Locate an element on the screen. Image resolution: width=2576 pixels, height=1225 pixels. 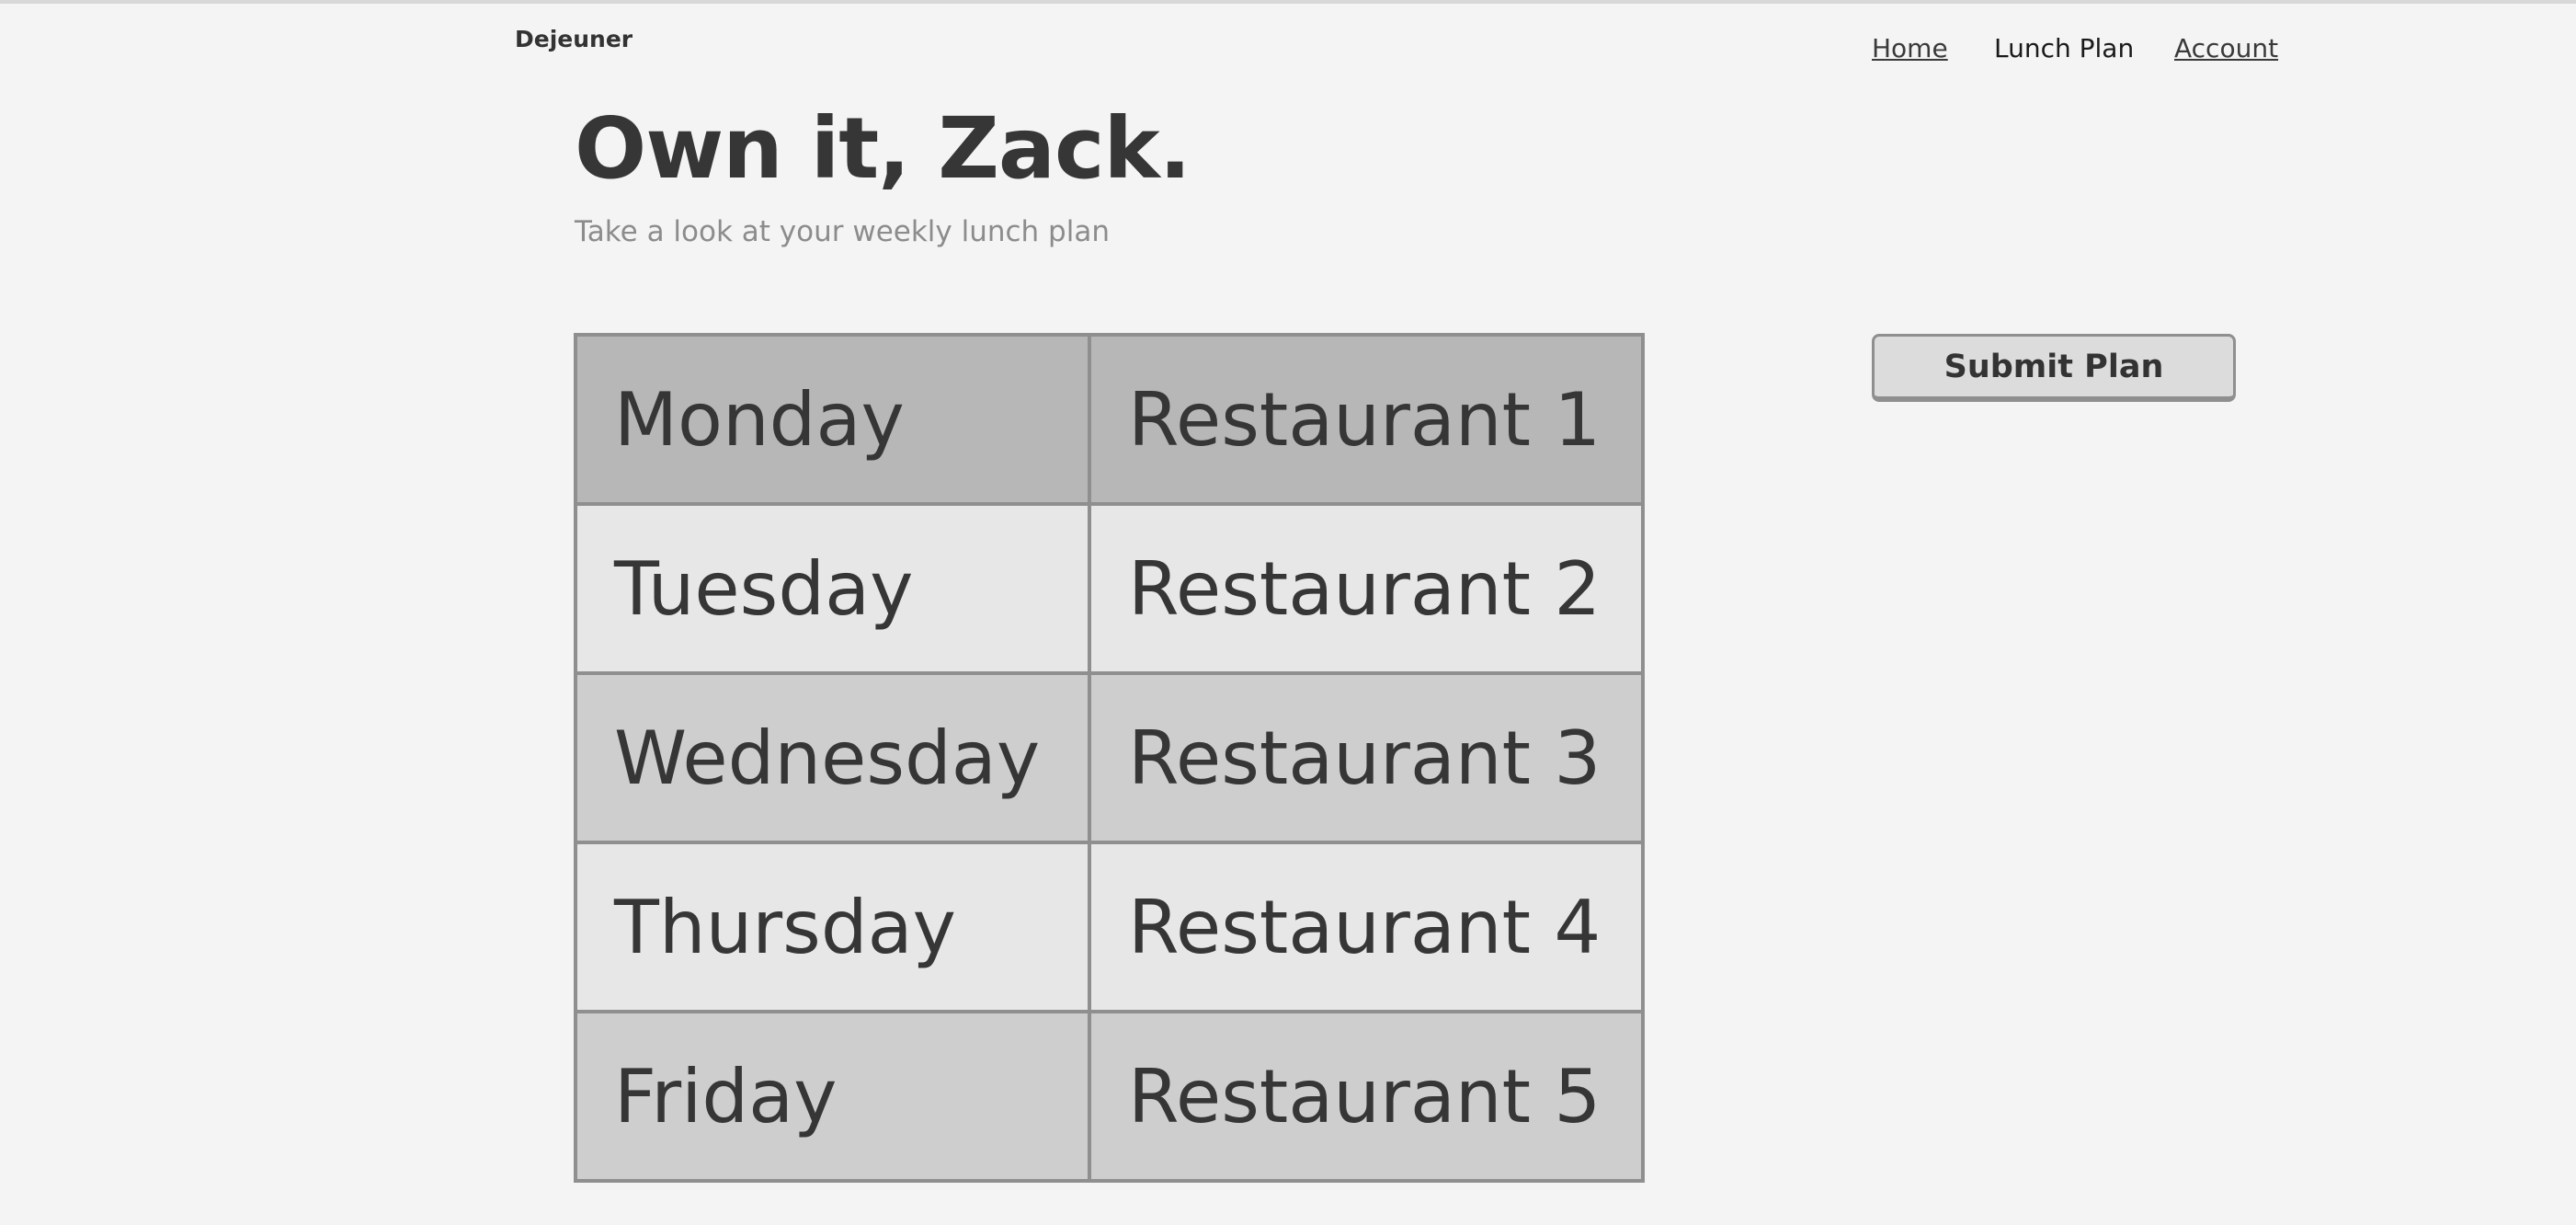
restaurant-cell: Restaurant 2 is located at coordinates (1366, 588).